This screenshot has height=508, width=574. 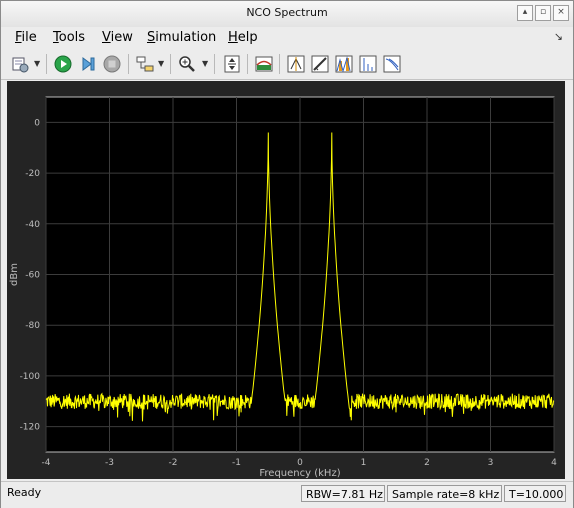 What do you see at coordinates (525, 13) in the screenshot?
I see `shade-button: ▴` at bounding box center [525, 13].